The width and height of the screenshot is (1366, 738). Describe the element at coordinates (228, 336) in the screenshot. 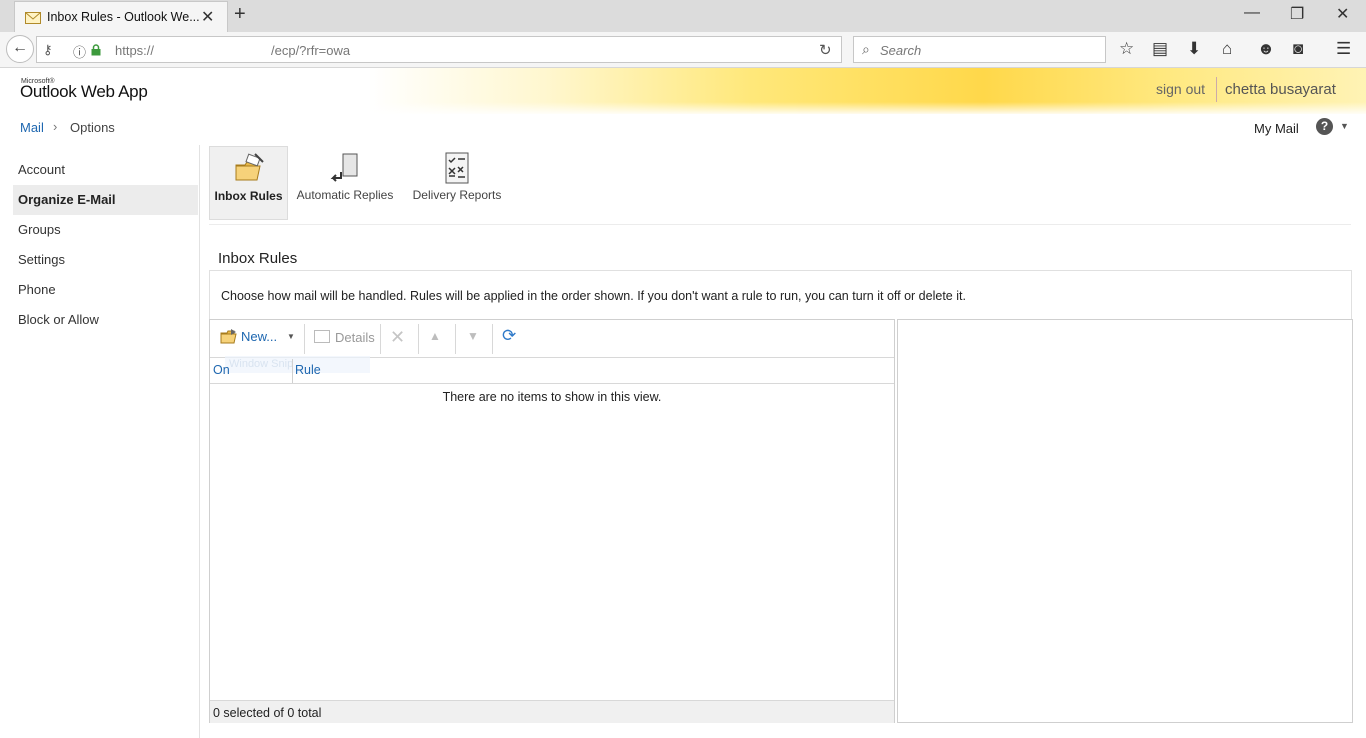

I see `new-folder-icon` at that location.